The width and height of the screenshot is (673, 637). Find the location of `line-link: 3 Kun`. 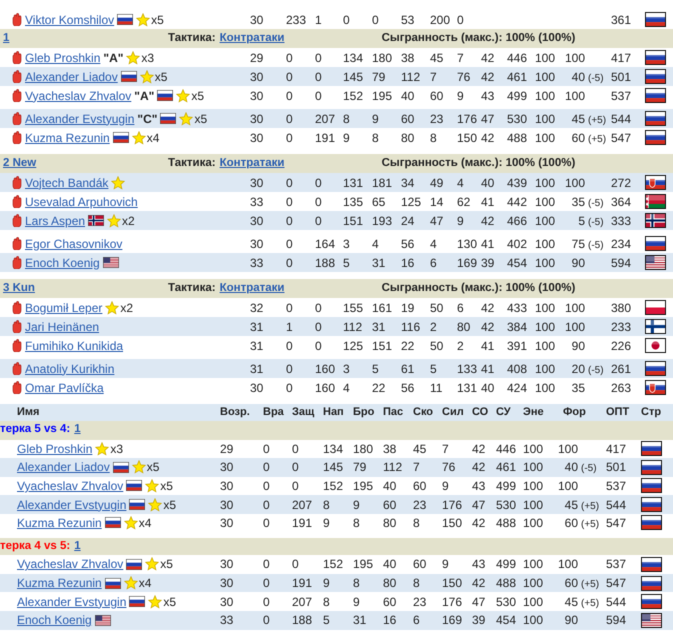

line-link: 3 Kun is located at coordinates (85, 289).